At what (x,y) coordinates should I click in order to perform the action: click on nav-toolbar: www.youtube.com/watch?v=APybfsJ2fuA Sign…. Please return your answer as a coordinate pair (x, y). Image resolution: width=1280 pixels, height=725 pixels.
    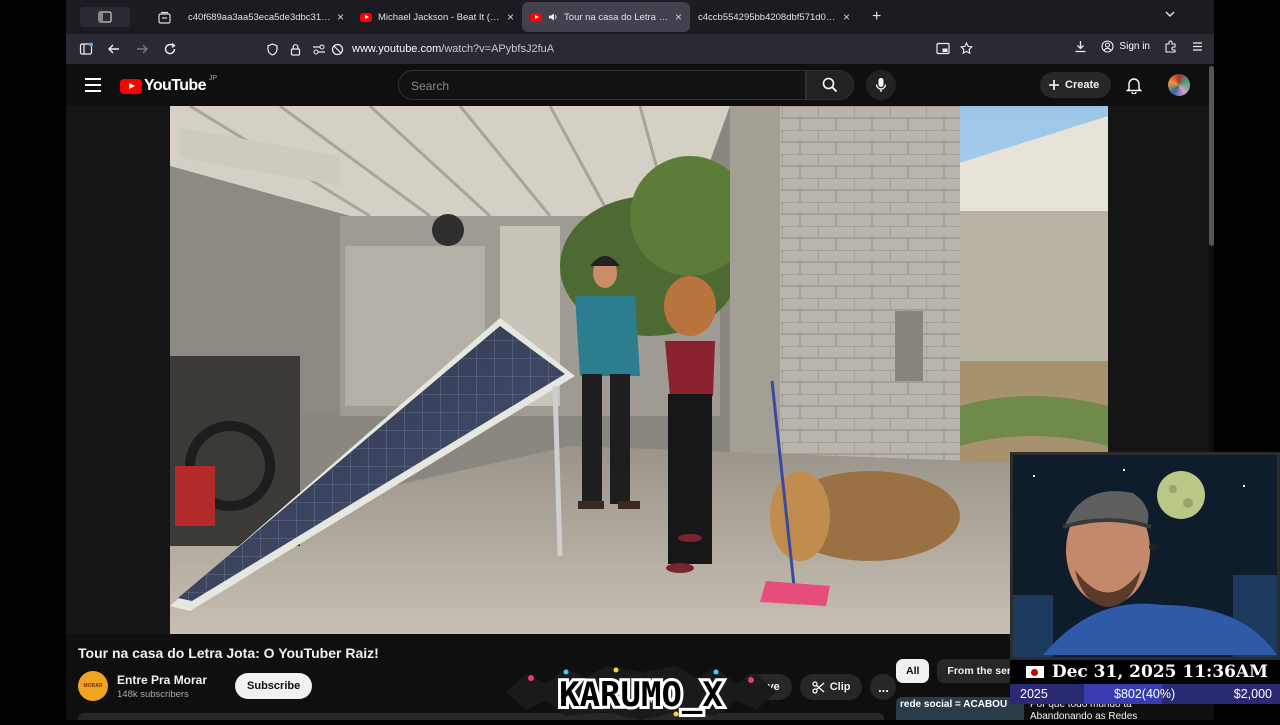
    Looking at the image, I should click on (640, 49).